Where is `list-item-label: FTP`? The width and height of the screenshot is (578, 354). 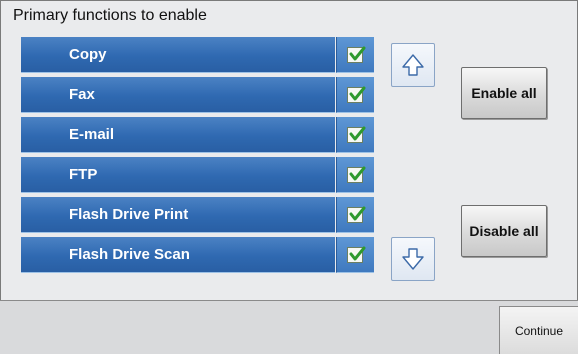 list-item-label: FTP is located at coordinates (83, 174).